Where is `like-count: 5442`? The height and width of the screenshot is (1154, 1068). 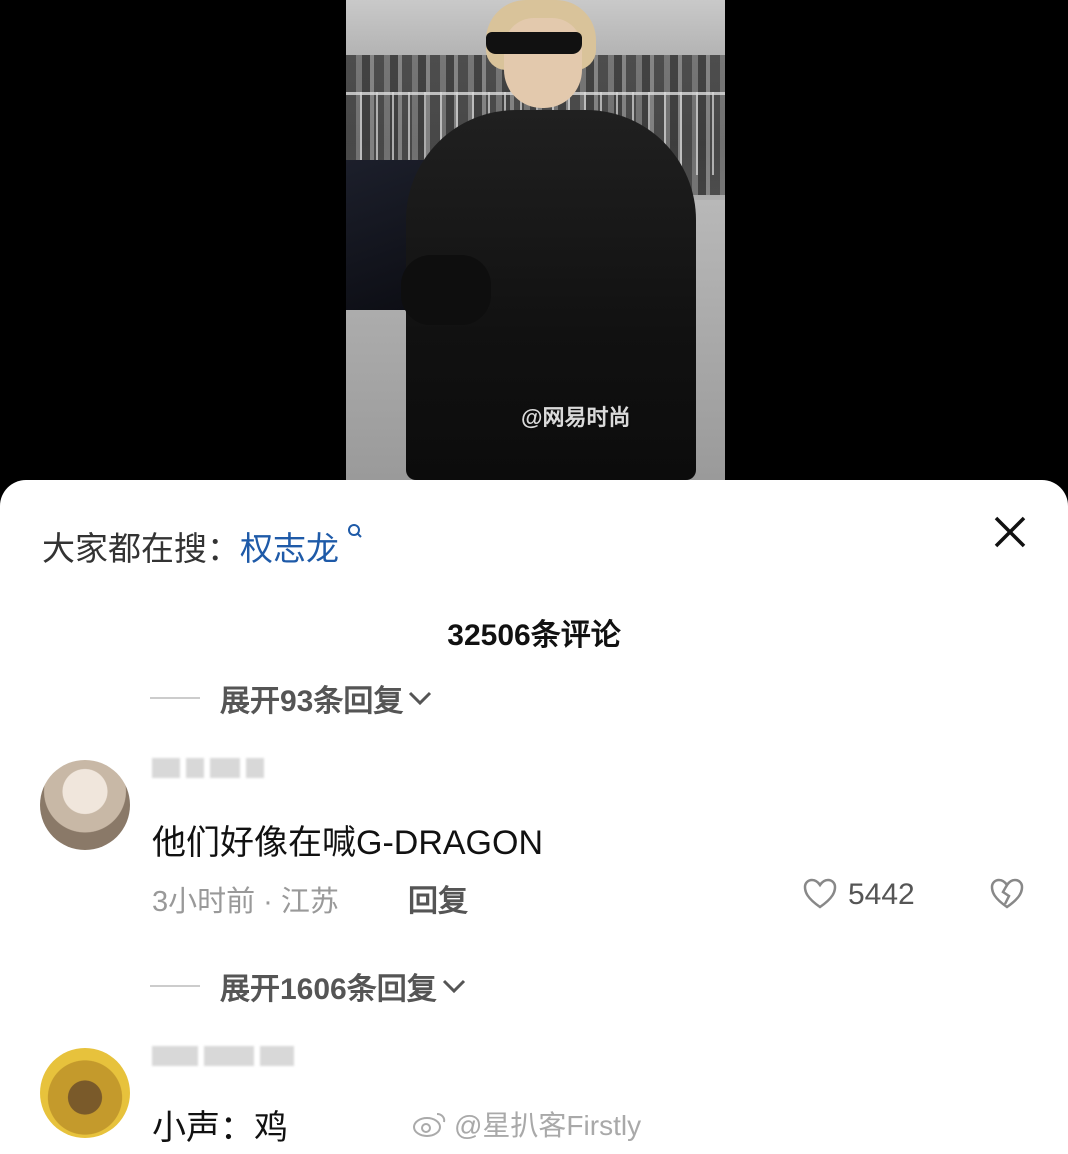
like-count: 5442 is located at coordinates (881, 894).